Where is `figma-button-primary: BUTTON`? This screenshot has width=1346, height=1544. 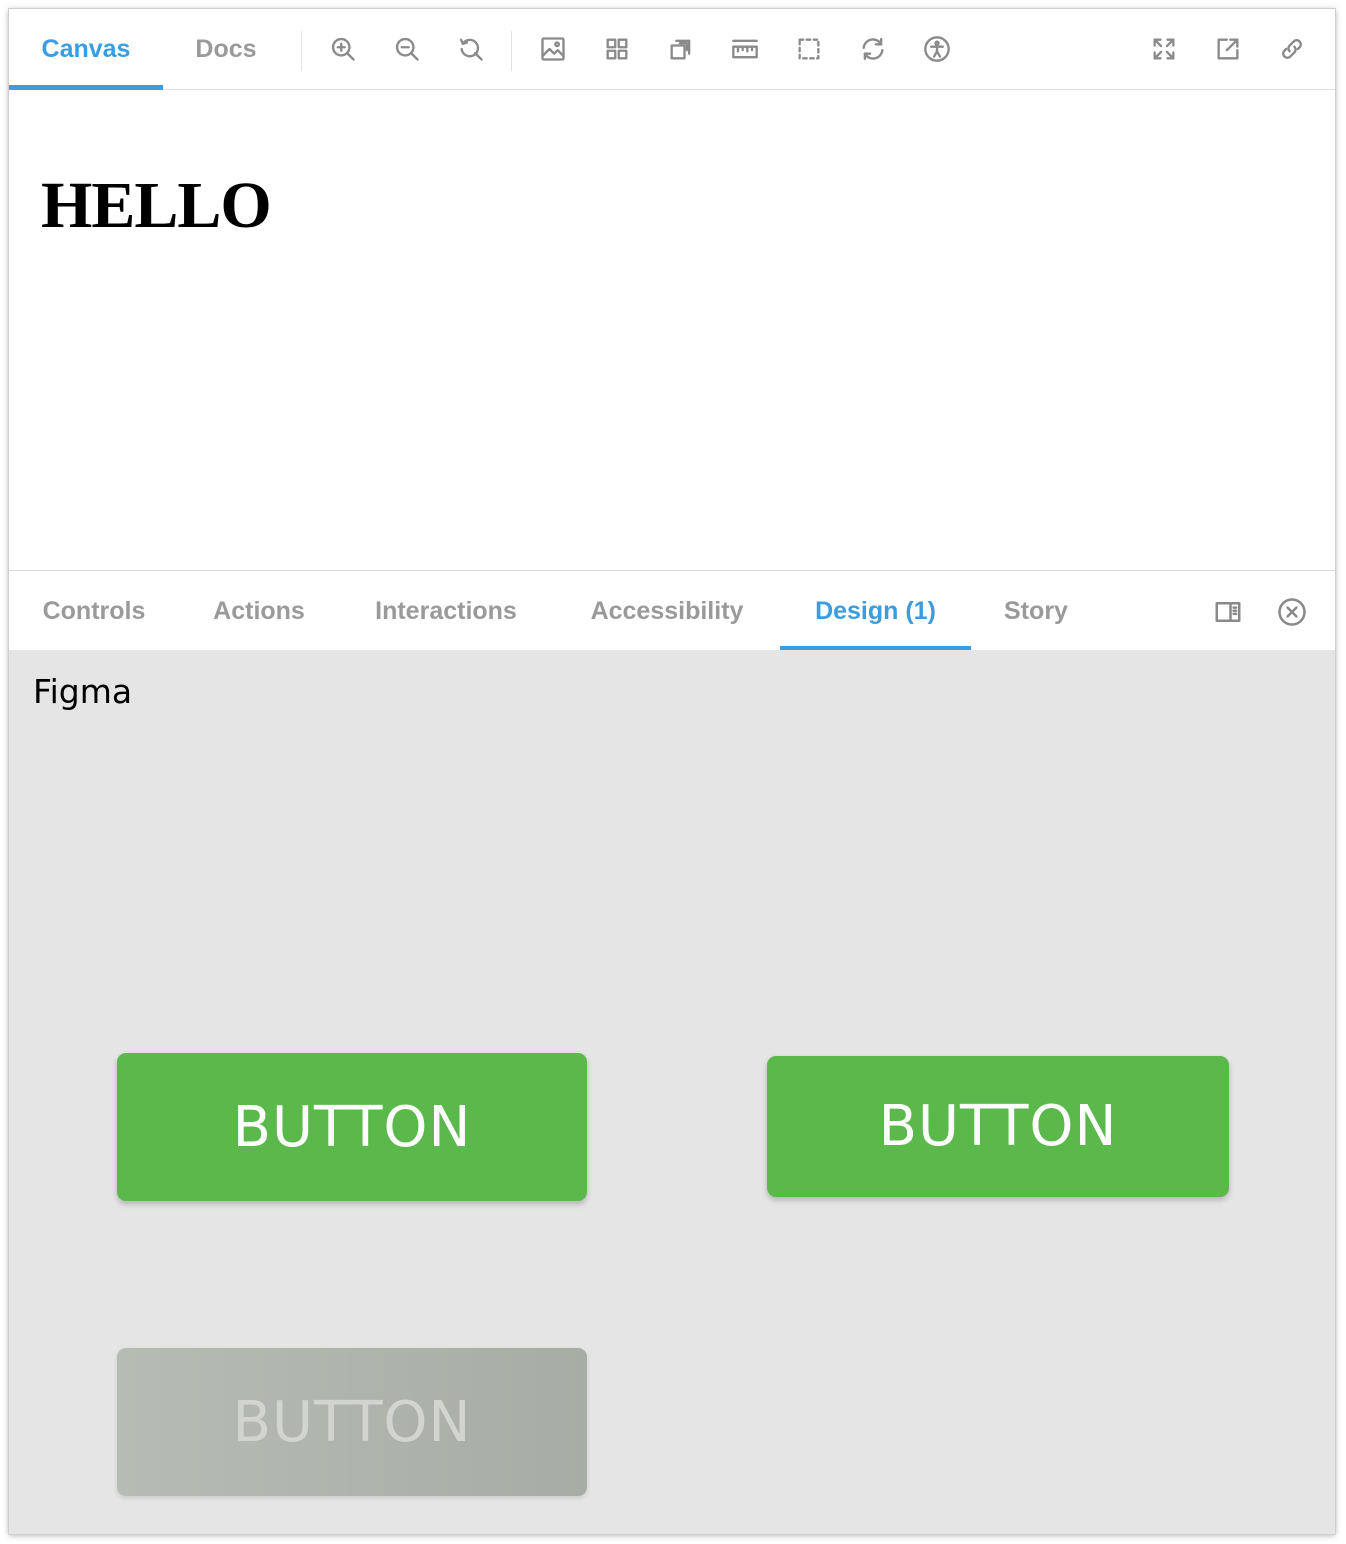
figma-button-primary: BUTTON is located at coordinates (352, 1127).